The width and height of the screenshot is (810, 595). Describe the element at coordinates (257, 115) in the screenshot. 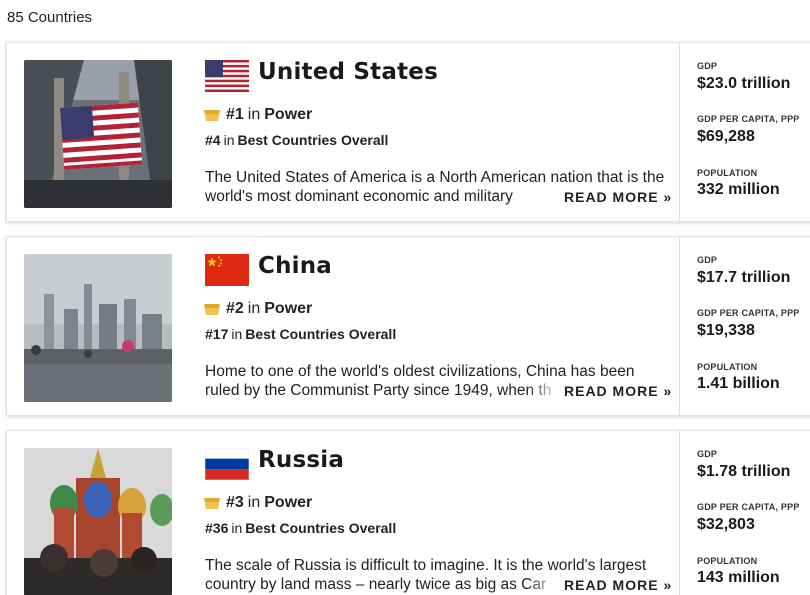

I see `power-rank: #1 in Power` at that location.